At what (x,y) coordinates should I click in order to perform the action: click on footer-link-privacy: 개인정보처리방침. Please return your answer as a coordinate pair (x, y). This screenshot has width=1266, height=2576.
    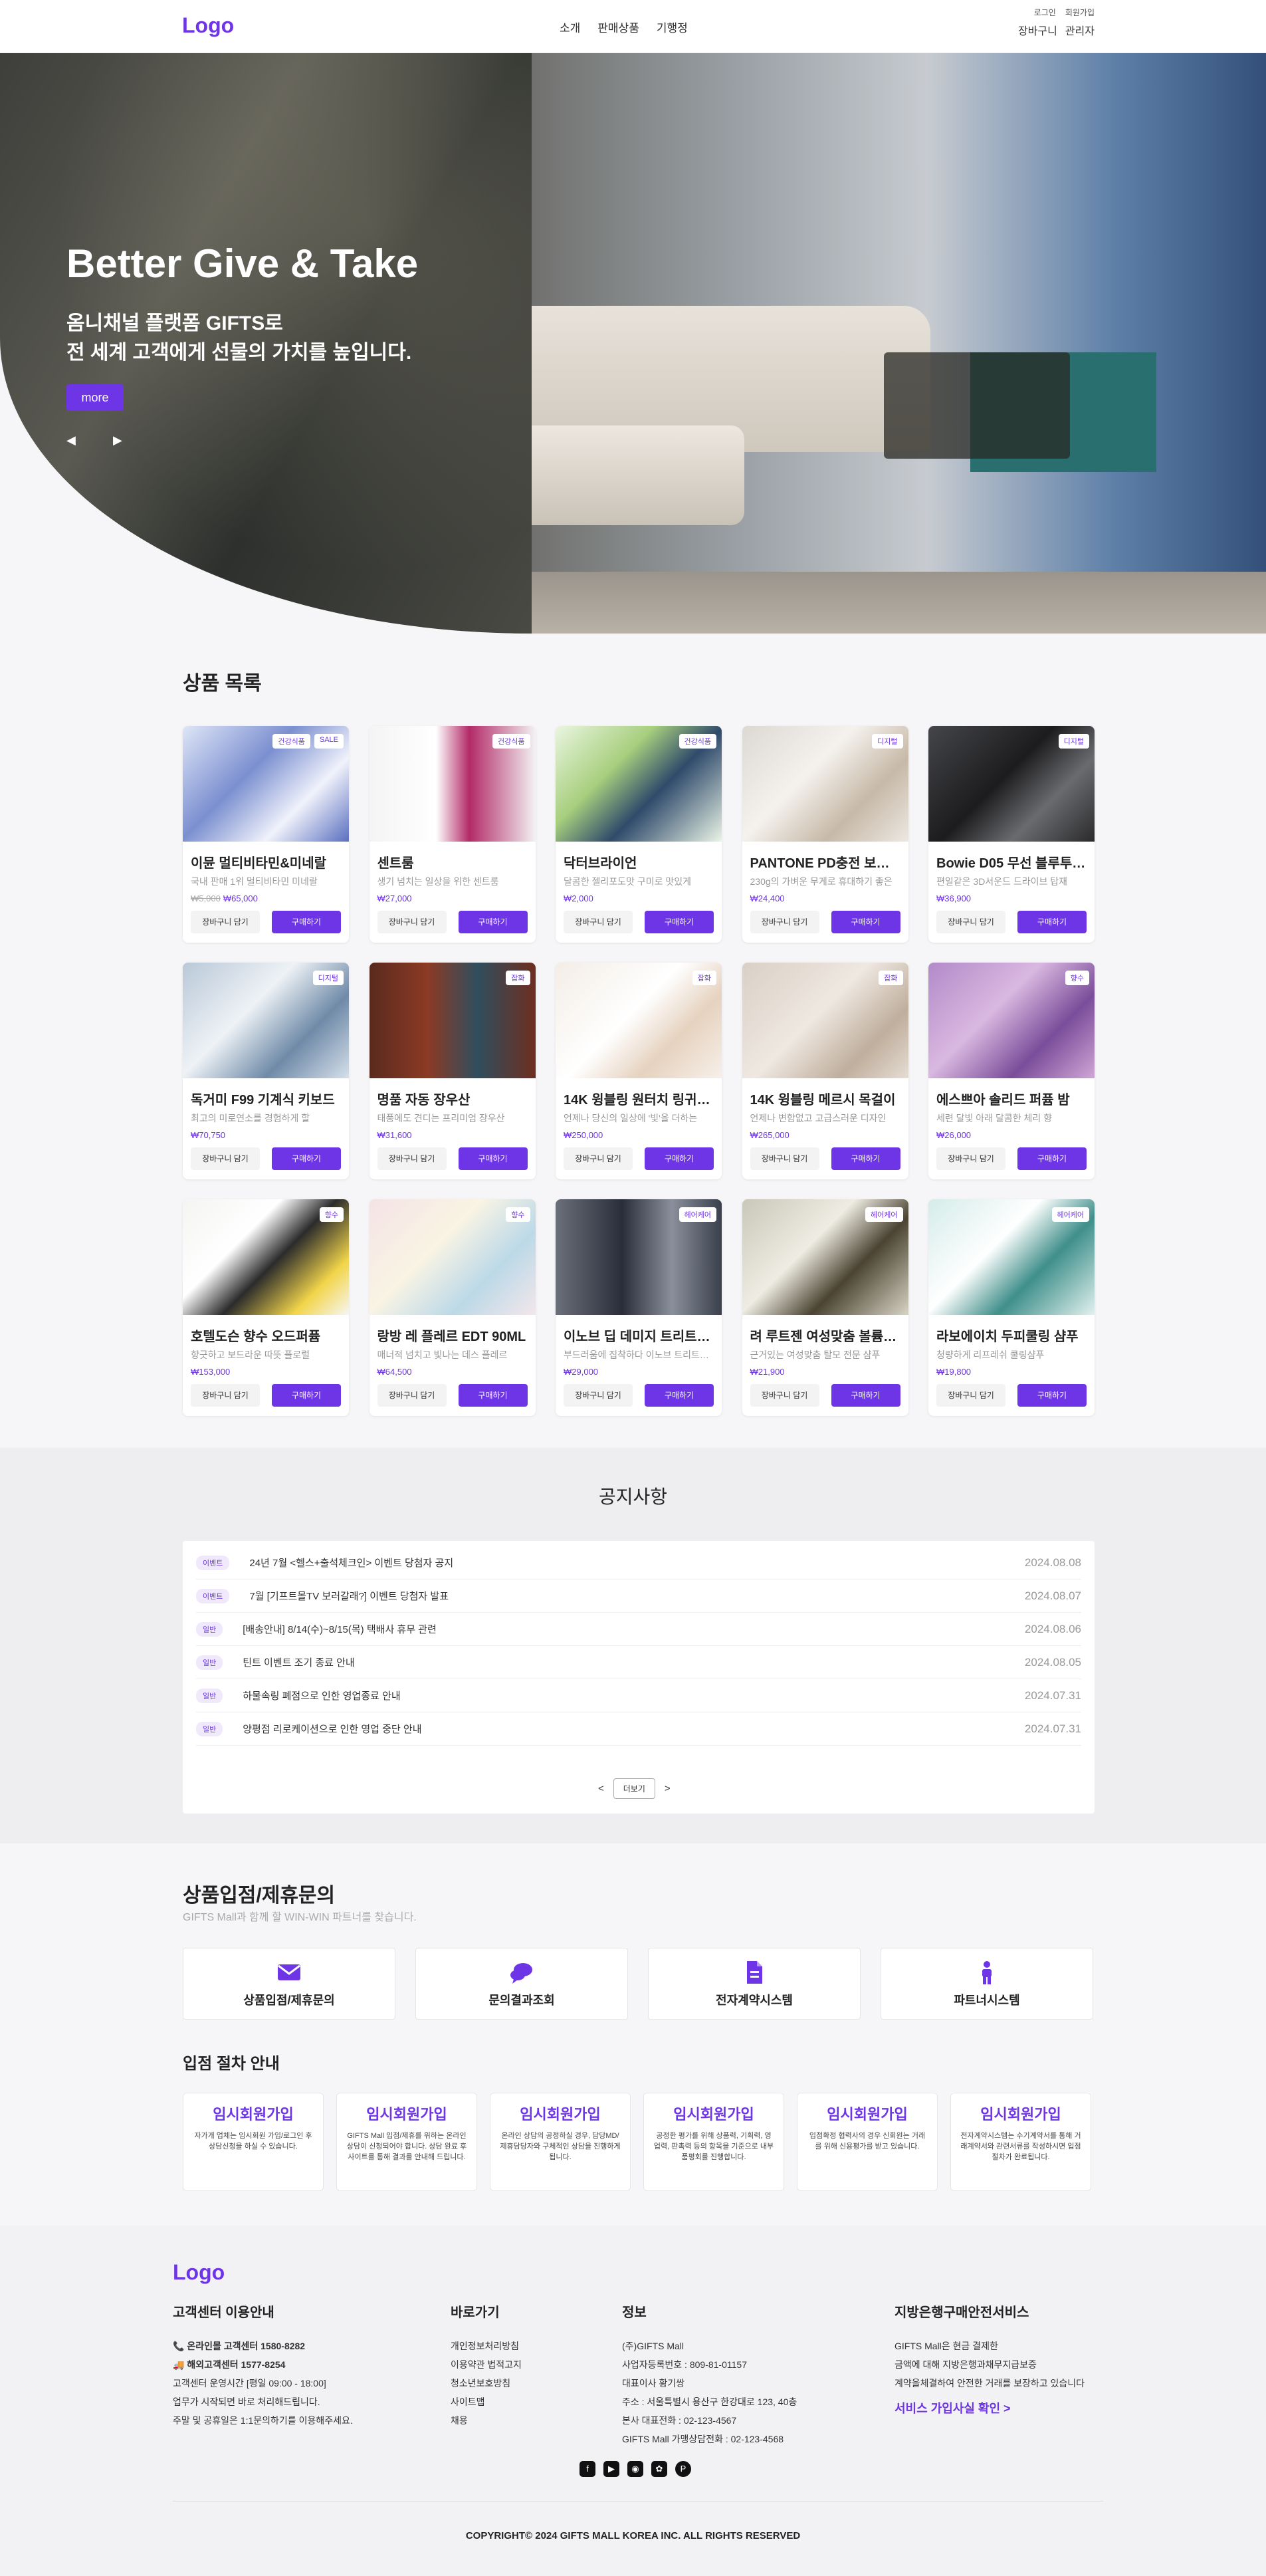
    Looking at the image, I should click on (485, 2346).